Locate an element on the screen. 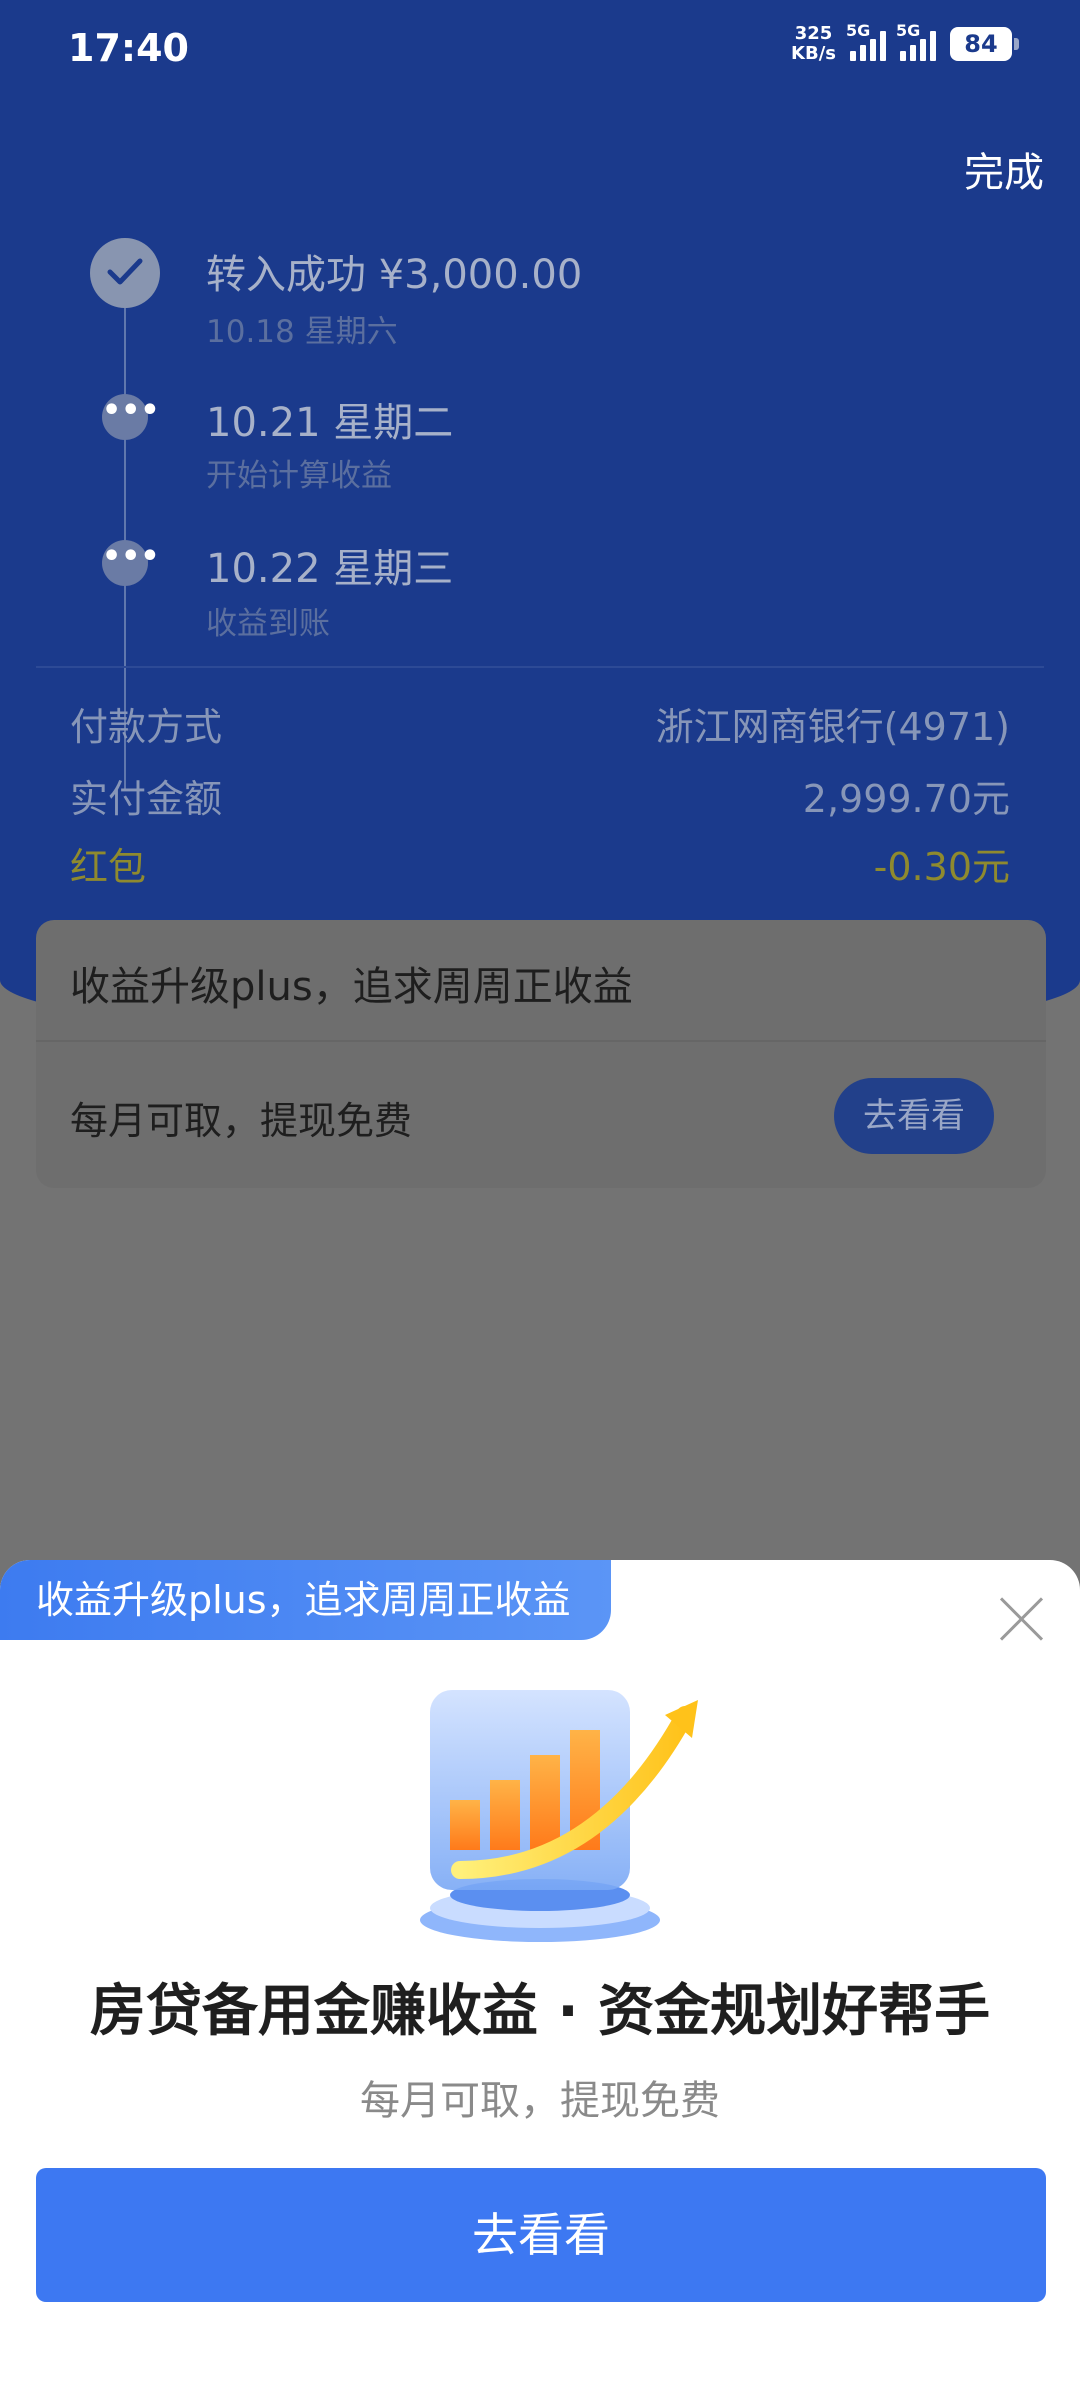  step-date: 10.18 星期六 is located at coordinates (302, 332).